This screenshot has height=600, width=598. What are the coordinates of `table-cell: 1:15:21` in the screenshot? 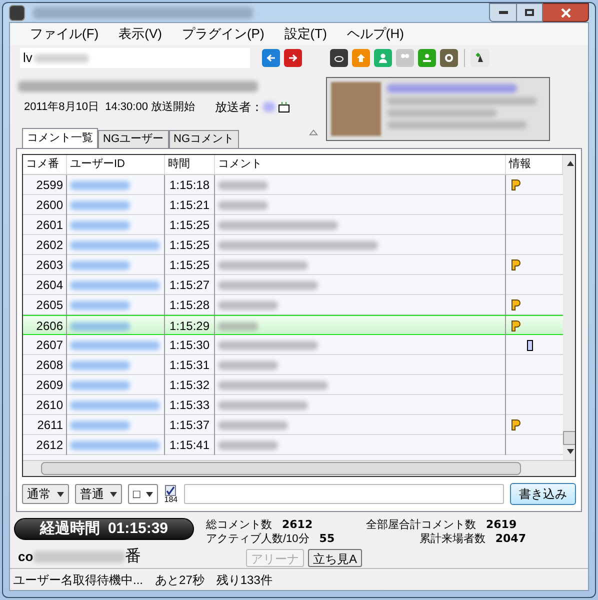 It's located at (190, 205).